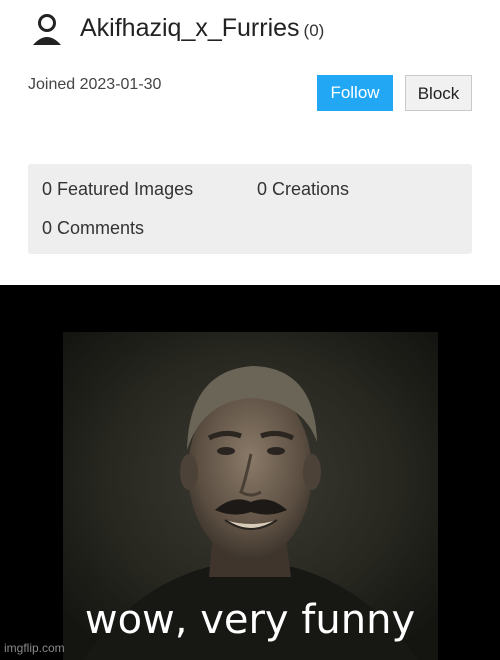 This screenshot has height=660, width=500. Describe the element at coordinates (34, 648) in the screenshot. I see `imgflip-watermark: imgflip.com` at that location.